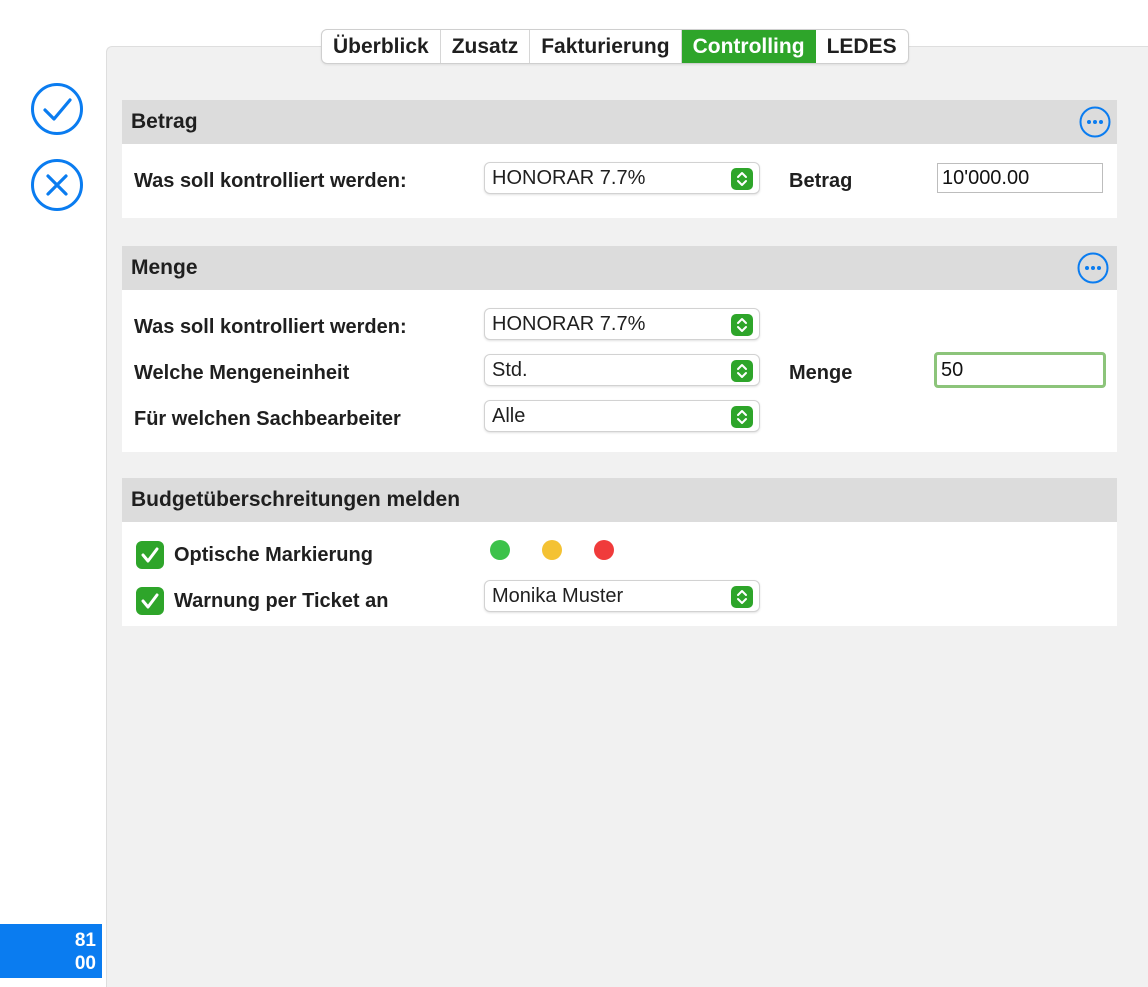 This screenshot has height=987, width=1148. Describe the element at coordinates (296, 499) in the screenshot. I see `budget-section-title: Budgetüberschreitungen melden` at that location.